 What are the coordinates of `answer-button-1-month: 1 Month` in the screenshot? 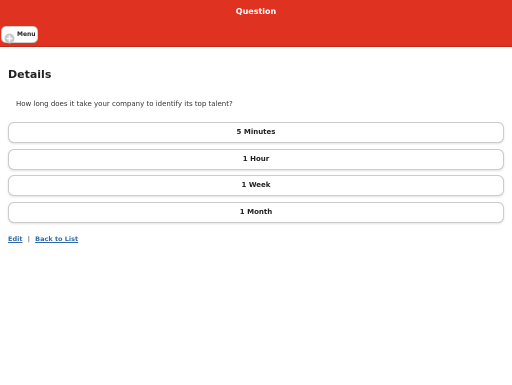 It's located at (256, 212).